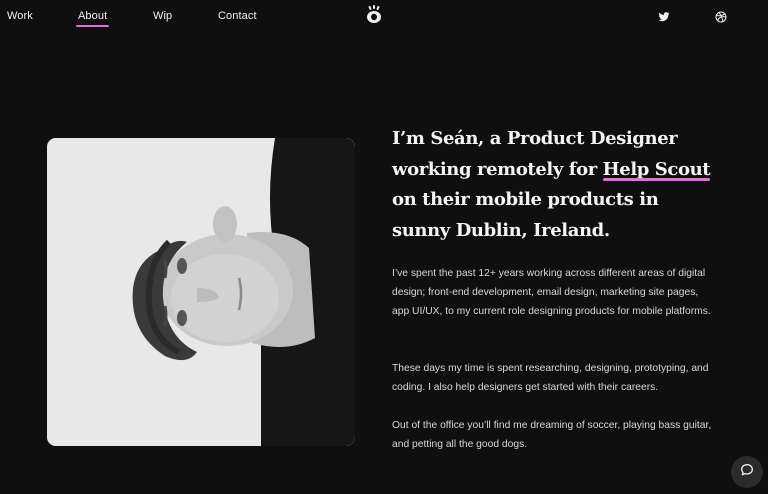 This screenshot has height=494, width=768. What do you see at coordinates (237, 16) in the screenshot?
I see `nav-contact: Contact` at bounding box center [237, 16].